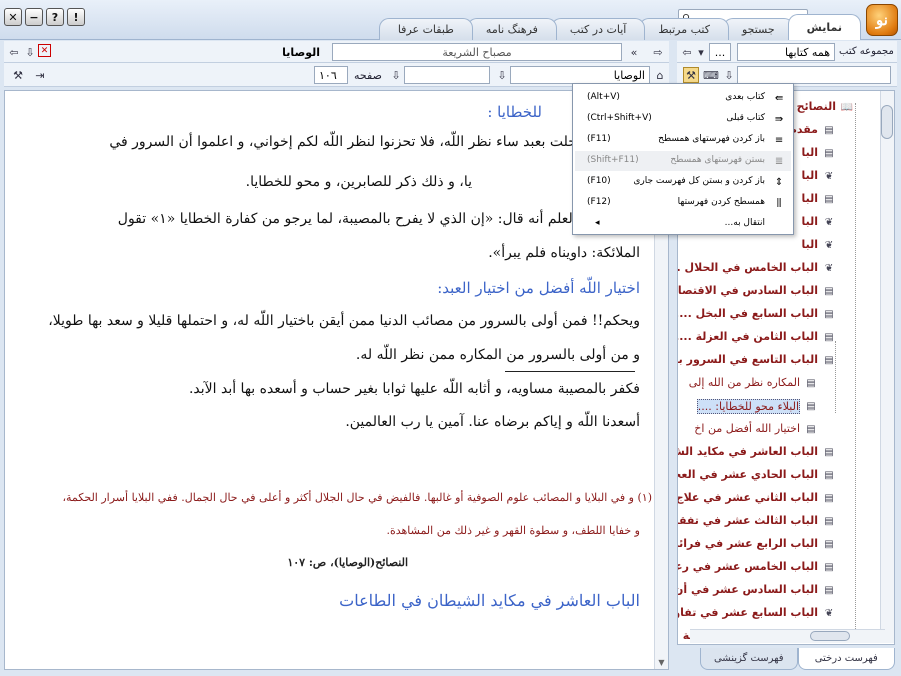 This screenshot has height=676, width=901. I want to click on rewind-icon: «, so click(634, 52).